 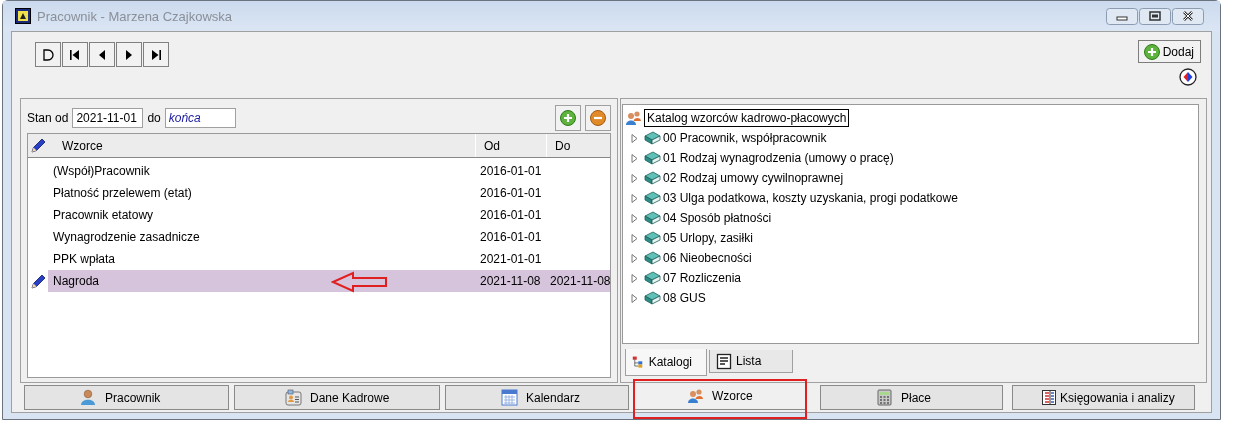 What do you see at coordinates (293, 397) in the screenshot?
I see `id-card-icon` at bounding box center [293, 397].